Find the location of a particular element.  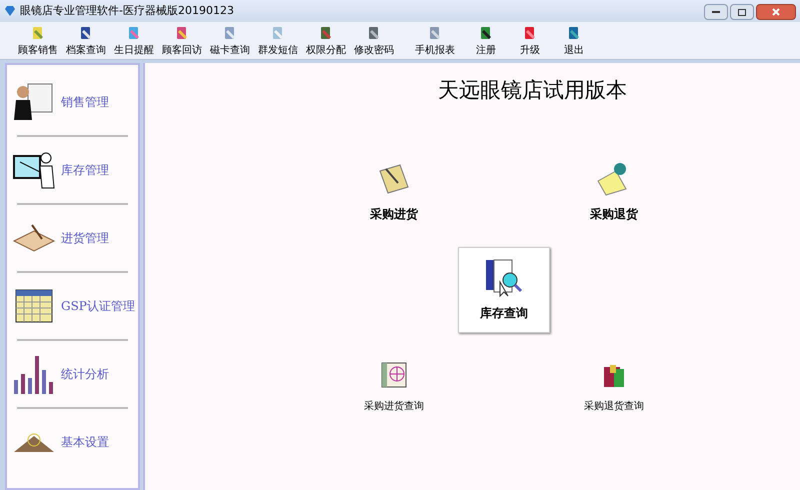

sidebar-item: 基本设置 is located at coordinates (72, 442).